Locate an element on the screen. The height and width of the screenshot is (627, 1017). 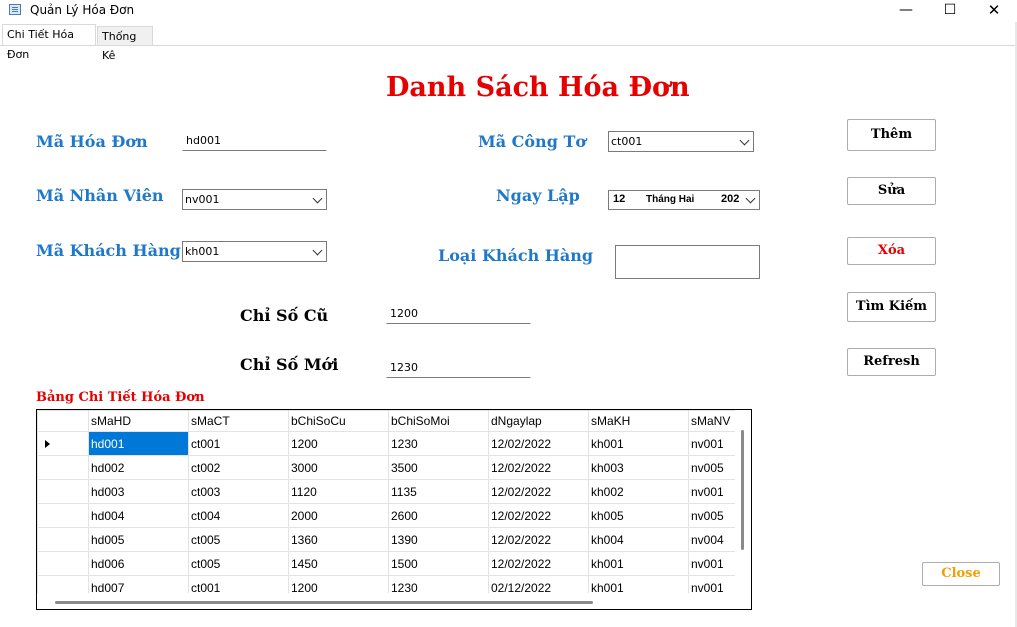
sua-button: Sửa is located at coordinates (891, 191).